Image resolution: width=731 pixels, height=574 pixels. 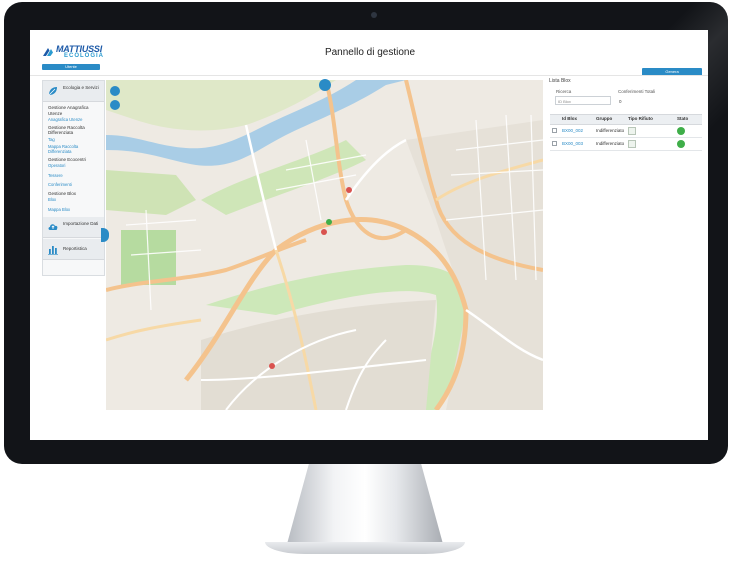 I want to click on logo-mark-icon, so click(x=48, y=52).